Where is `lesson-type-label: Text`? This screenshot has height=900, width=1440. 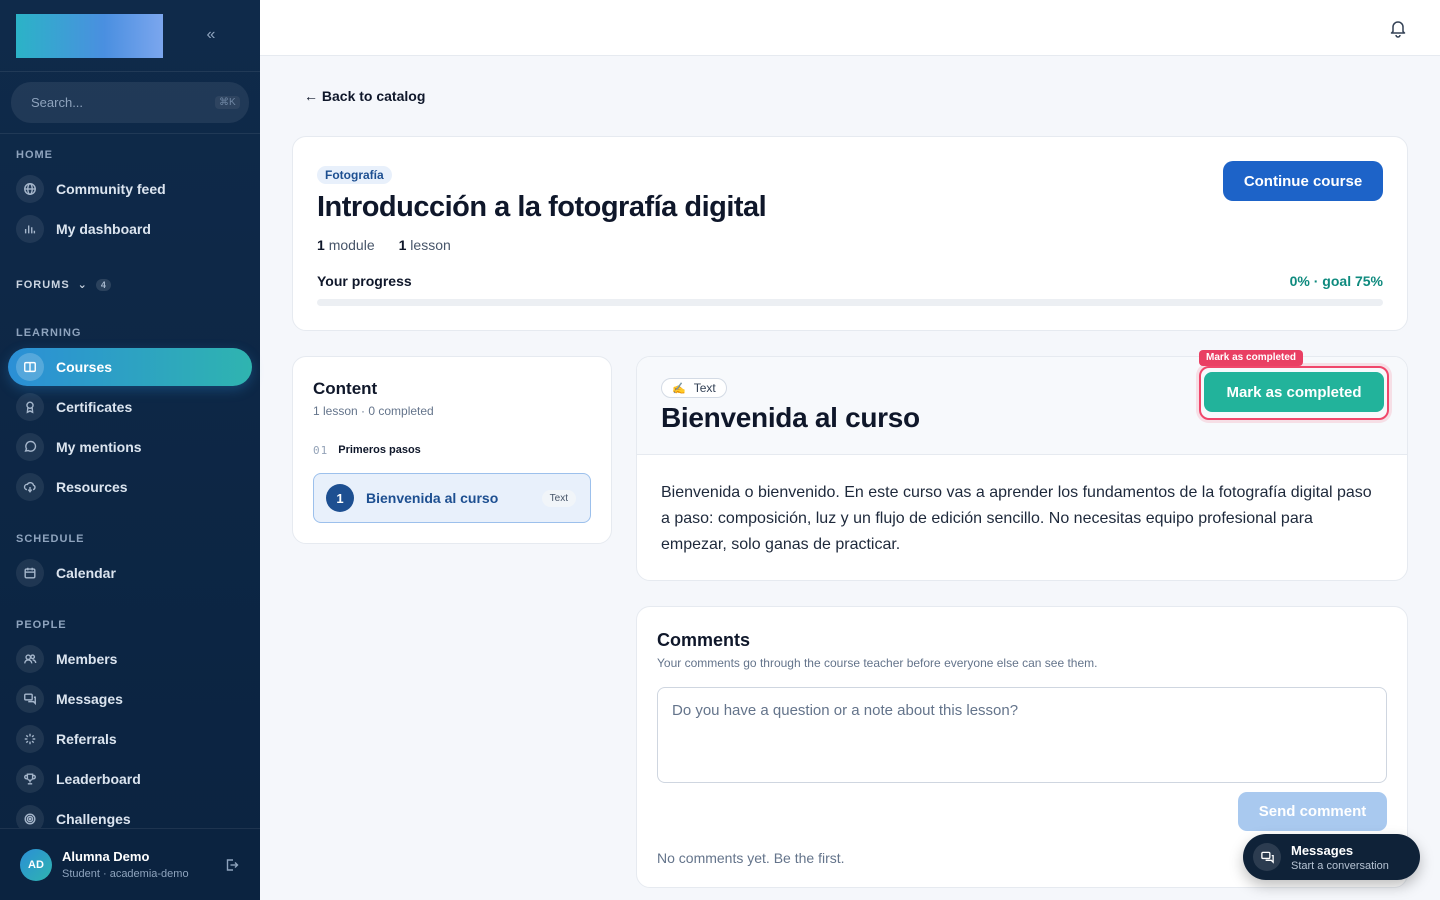 lesson-type-label: Text is located at coordinates (704, 388).